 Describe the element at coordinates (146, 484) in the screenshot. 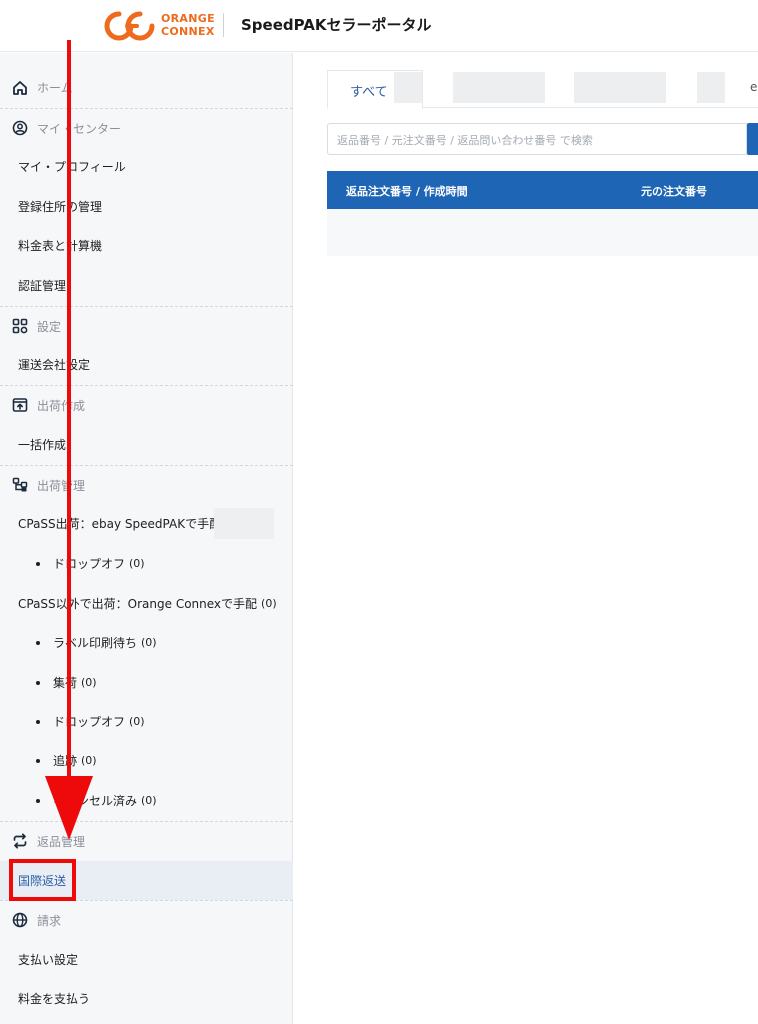

I see `sidebar-section-shipment-management: 出荷管理` at that location.